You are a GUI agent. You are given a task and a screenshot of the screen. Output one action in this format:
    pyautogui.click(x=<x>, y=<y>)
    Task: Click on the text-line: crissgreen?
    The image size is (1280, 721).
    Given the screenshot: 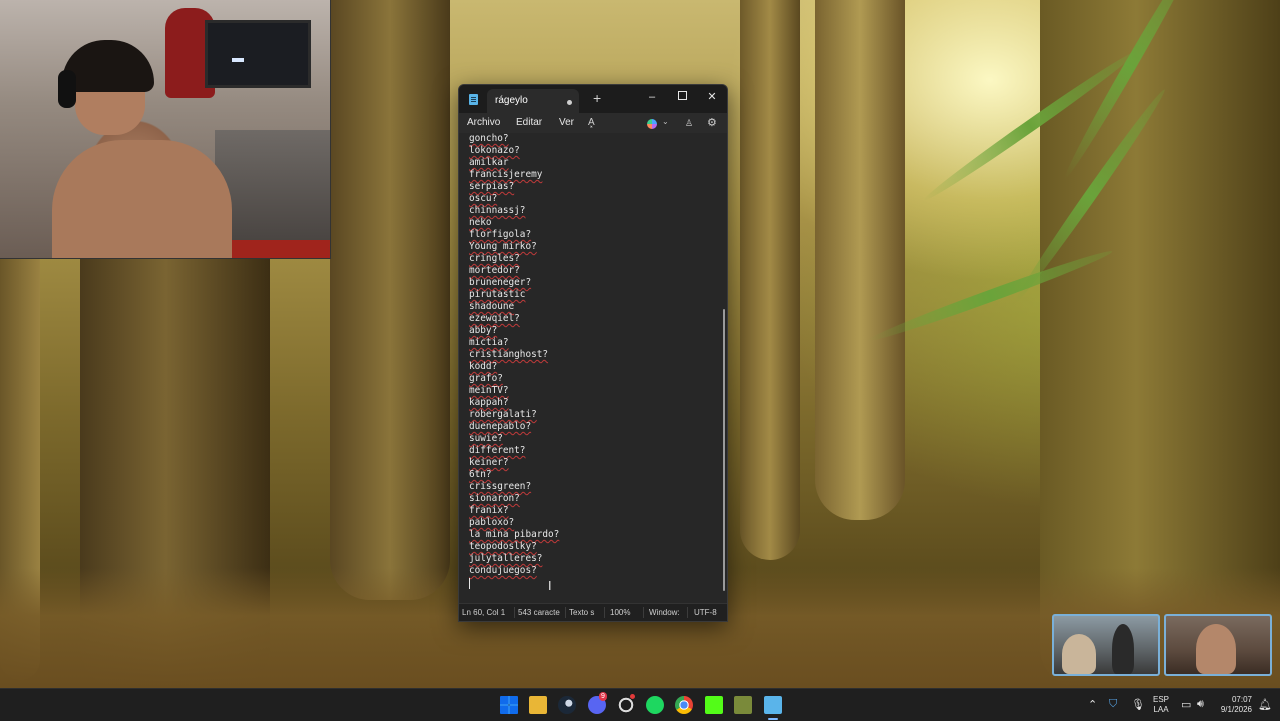 What is the action you would take?
    pyautogui.click(x=500, y=486)
    